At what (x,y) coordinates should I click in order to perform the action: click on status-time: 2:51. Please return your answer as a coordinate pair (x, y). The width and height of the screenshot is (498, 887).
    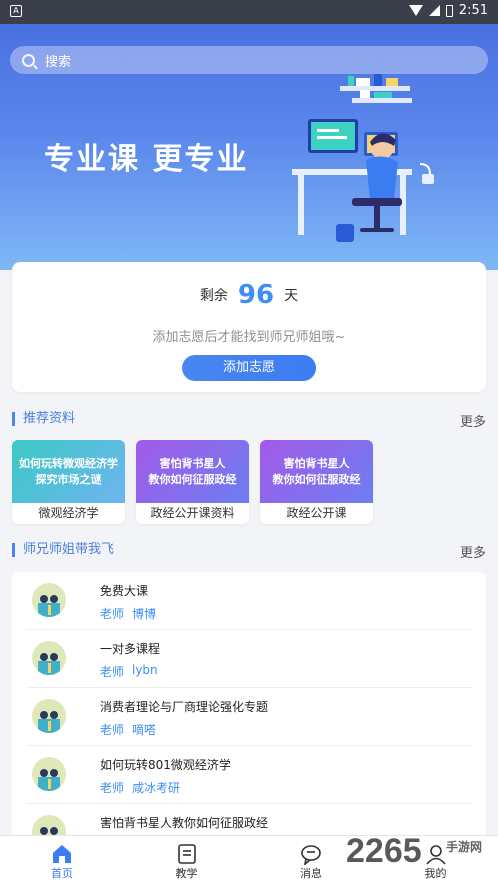
    Looking at the image, I should click on (473, 10).